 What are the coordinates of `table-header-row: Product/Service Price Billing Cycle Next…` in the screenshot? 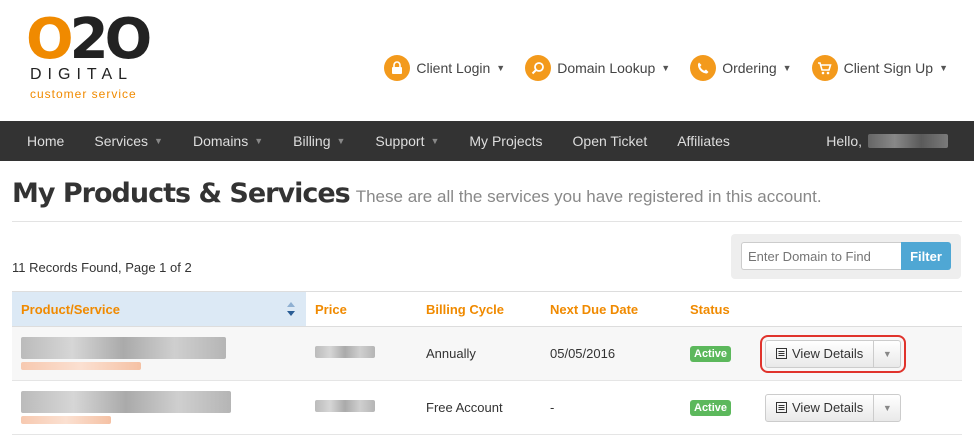 It's located at (487, 309).